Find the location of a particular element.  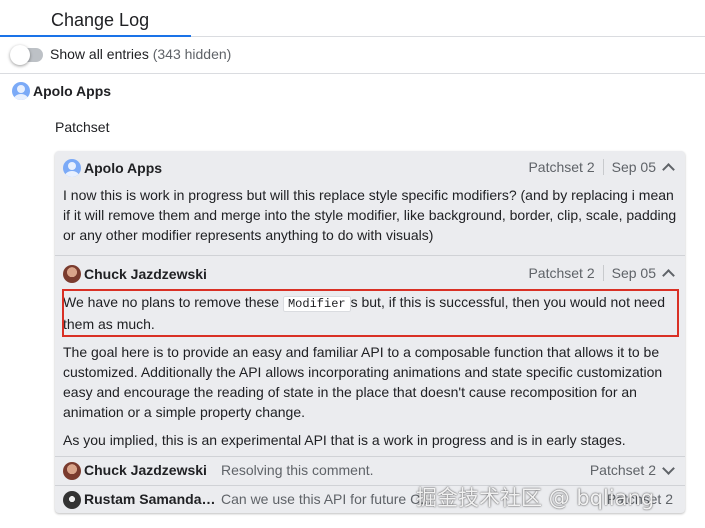

comment-header: Apolo Apps Patchset 2 Sep 05 is located at coordinates (374, 168).